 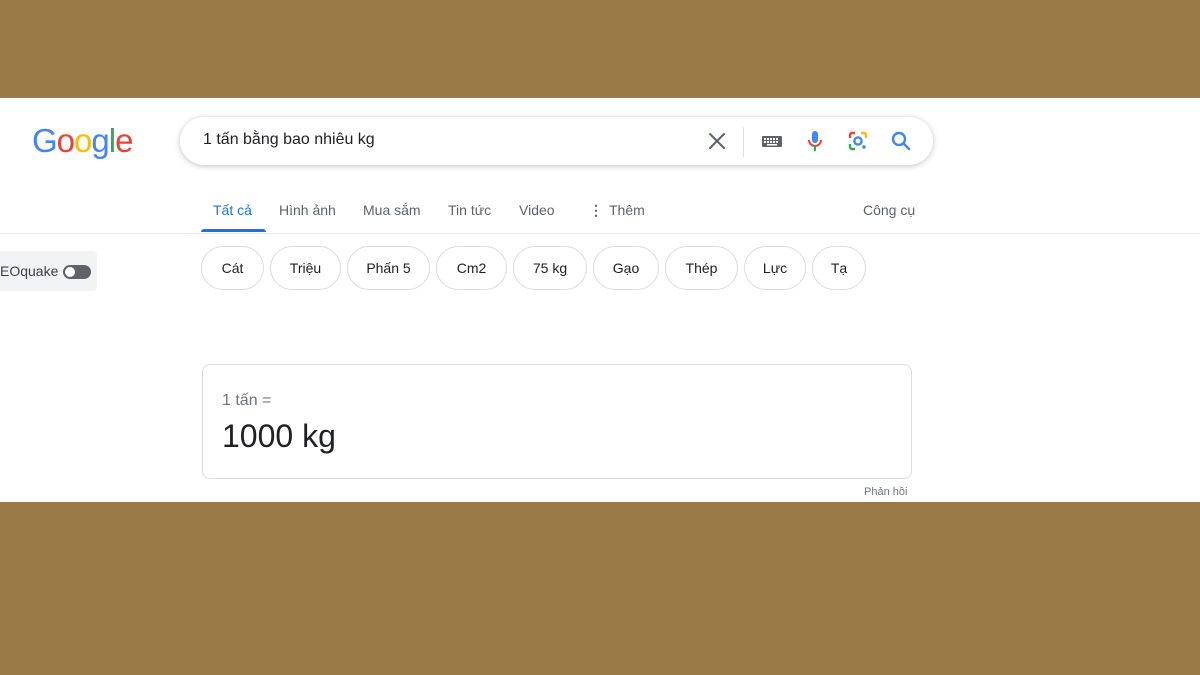 I want to click on tab-more-label: Thêm, so click(x=627, y=210).